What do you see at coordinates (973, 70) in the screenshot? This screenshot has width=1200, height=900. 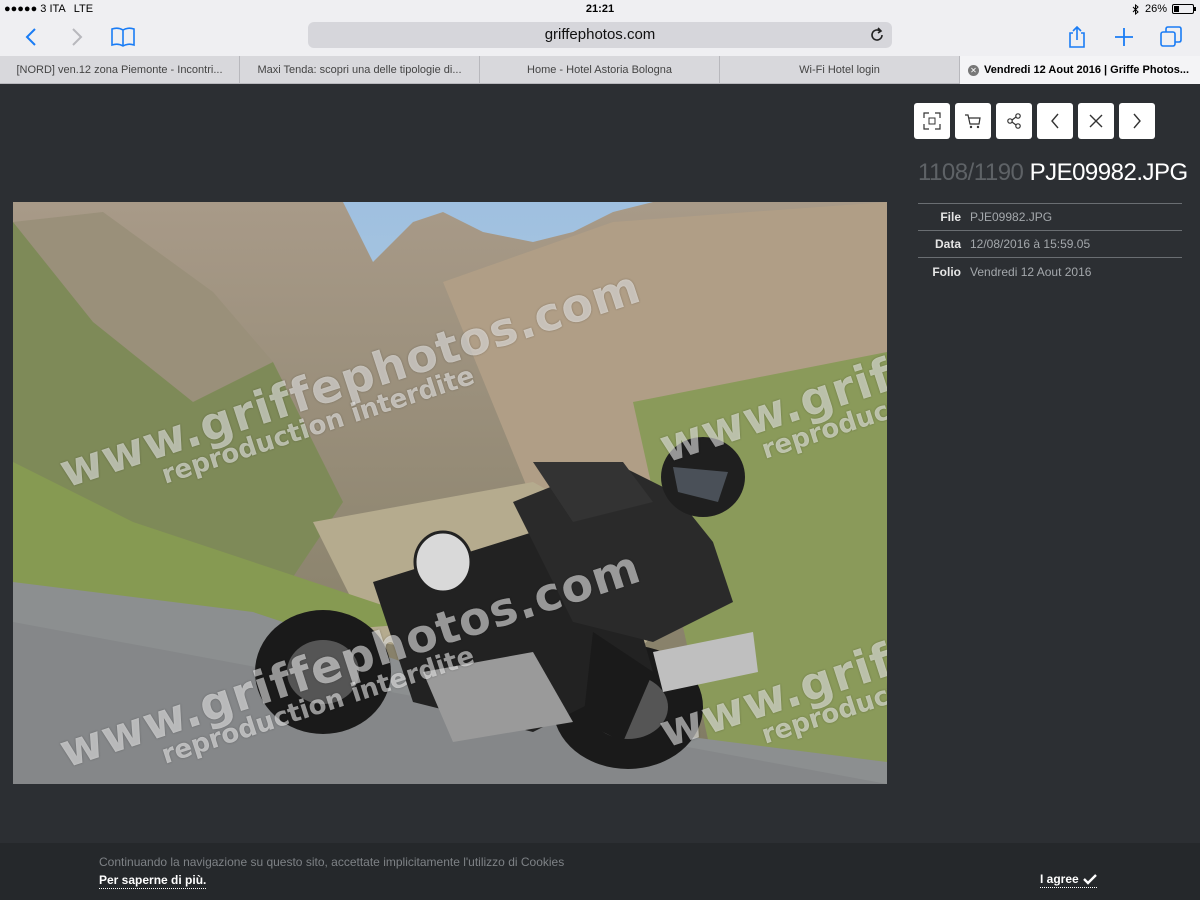 I see `tab-close-icon: ✕` at bounding box center [973, 70].